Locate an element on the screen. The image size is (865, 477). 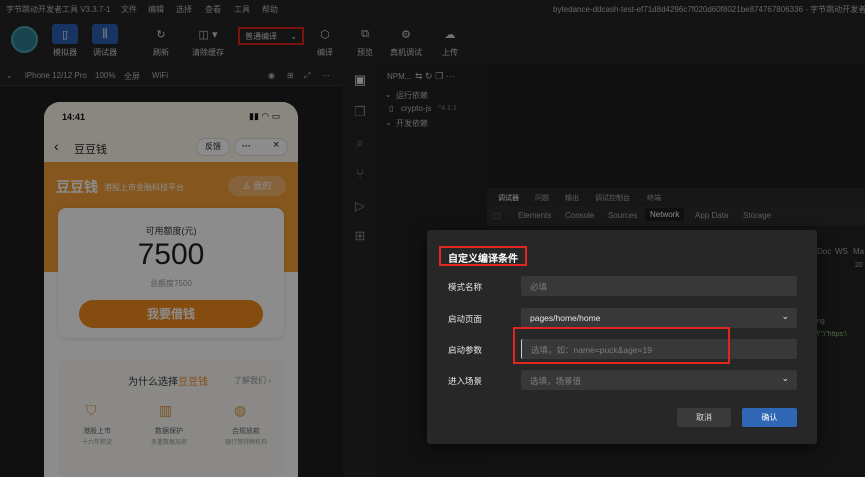
start-page-label: 启动页面 is located at coordinates (465, 319).